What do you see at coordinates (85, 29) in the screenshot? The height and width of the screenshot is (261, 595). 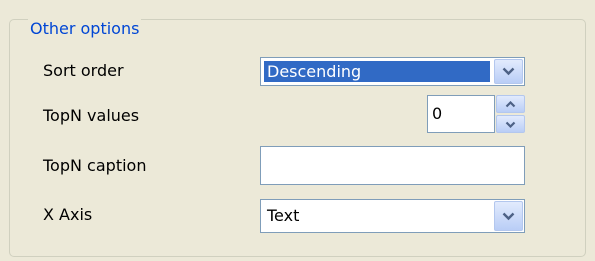 I see `groupbox-title: Other options` at bounding box center [85, 29].